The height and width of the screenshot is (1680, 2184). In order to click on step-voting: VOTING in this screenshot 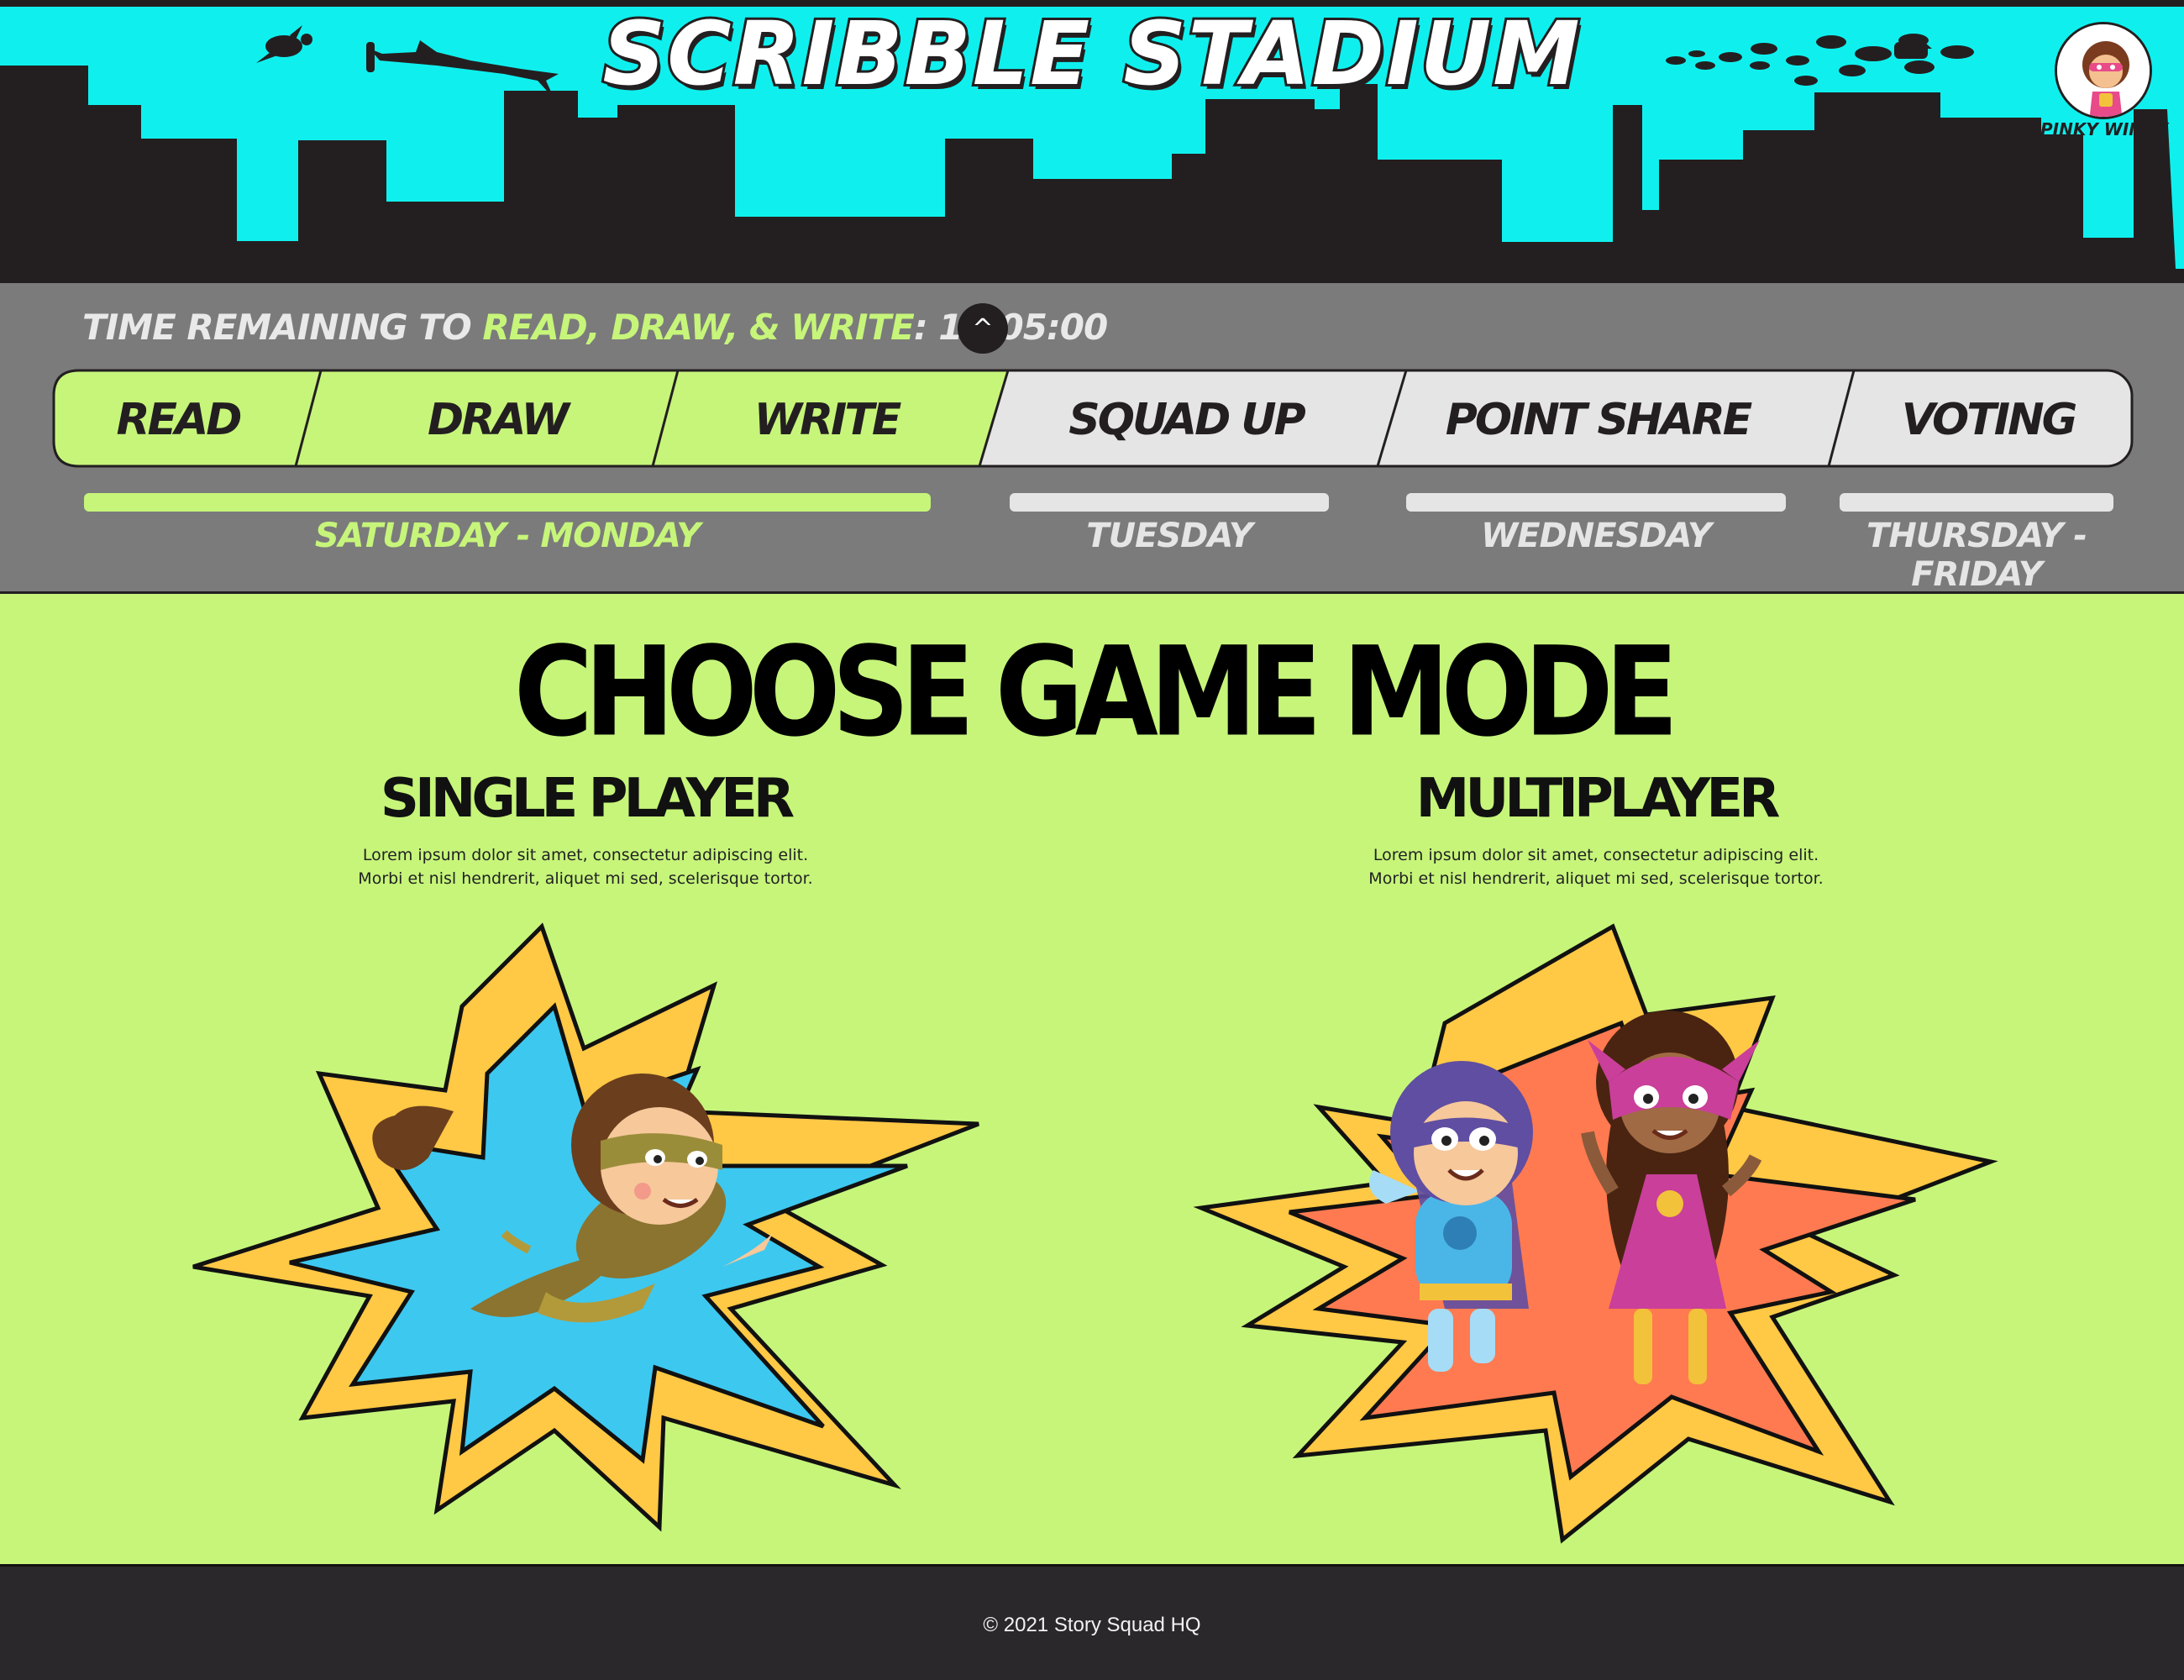, I will do `click(1990, 420)`.